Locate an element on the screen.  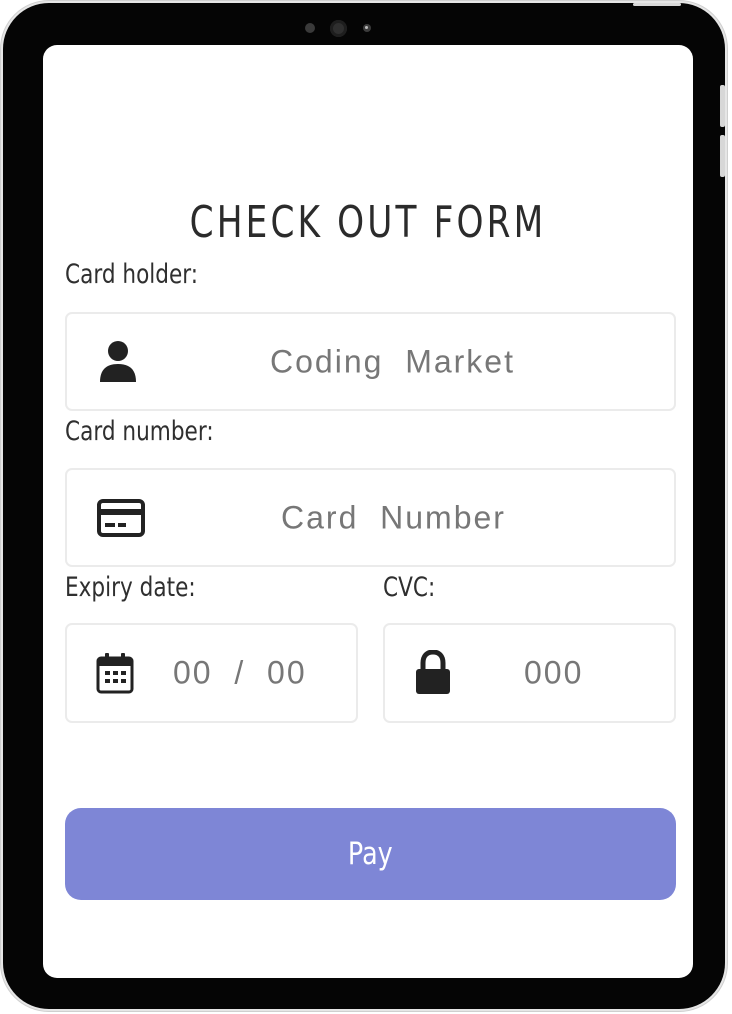
card-holder-field: Coding Market is located at coordinates (370, 361).